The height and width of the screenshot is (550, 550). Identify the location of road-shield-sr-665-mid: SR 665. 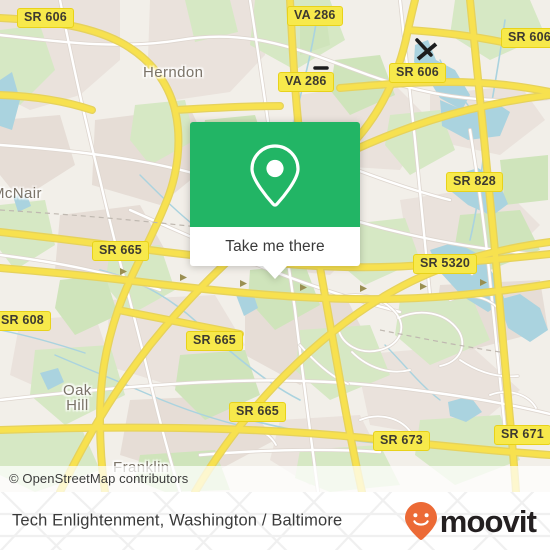
(214, 341).